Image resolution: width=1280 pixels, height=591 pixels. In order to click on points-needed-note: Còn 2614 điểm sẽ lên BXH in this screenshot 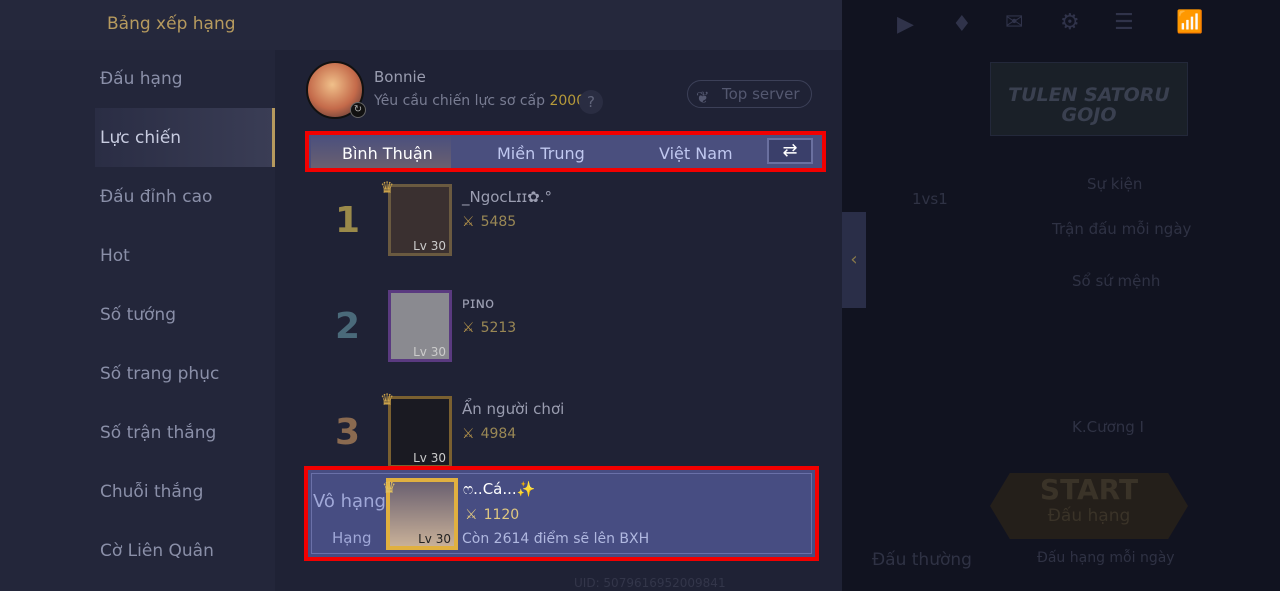, I will do `click(556, 539)`.